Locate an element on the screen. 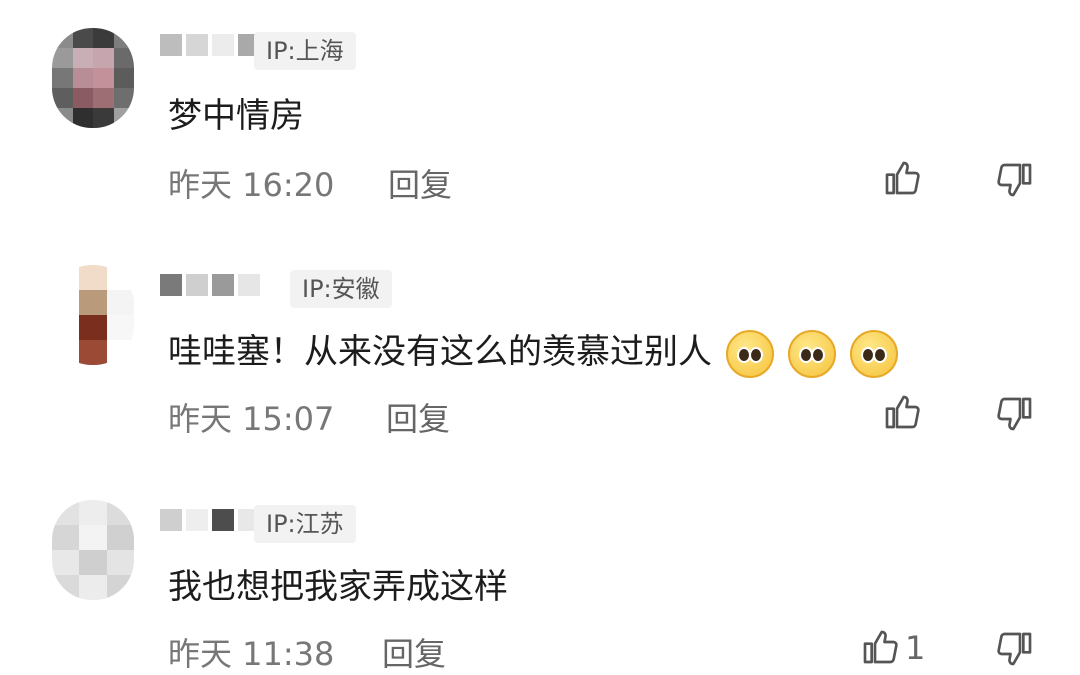  like-count: 1 is located at coordinates (915, 648).